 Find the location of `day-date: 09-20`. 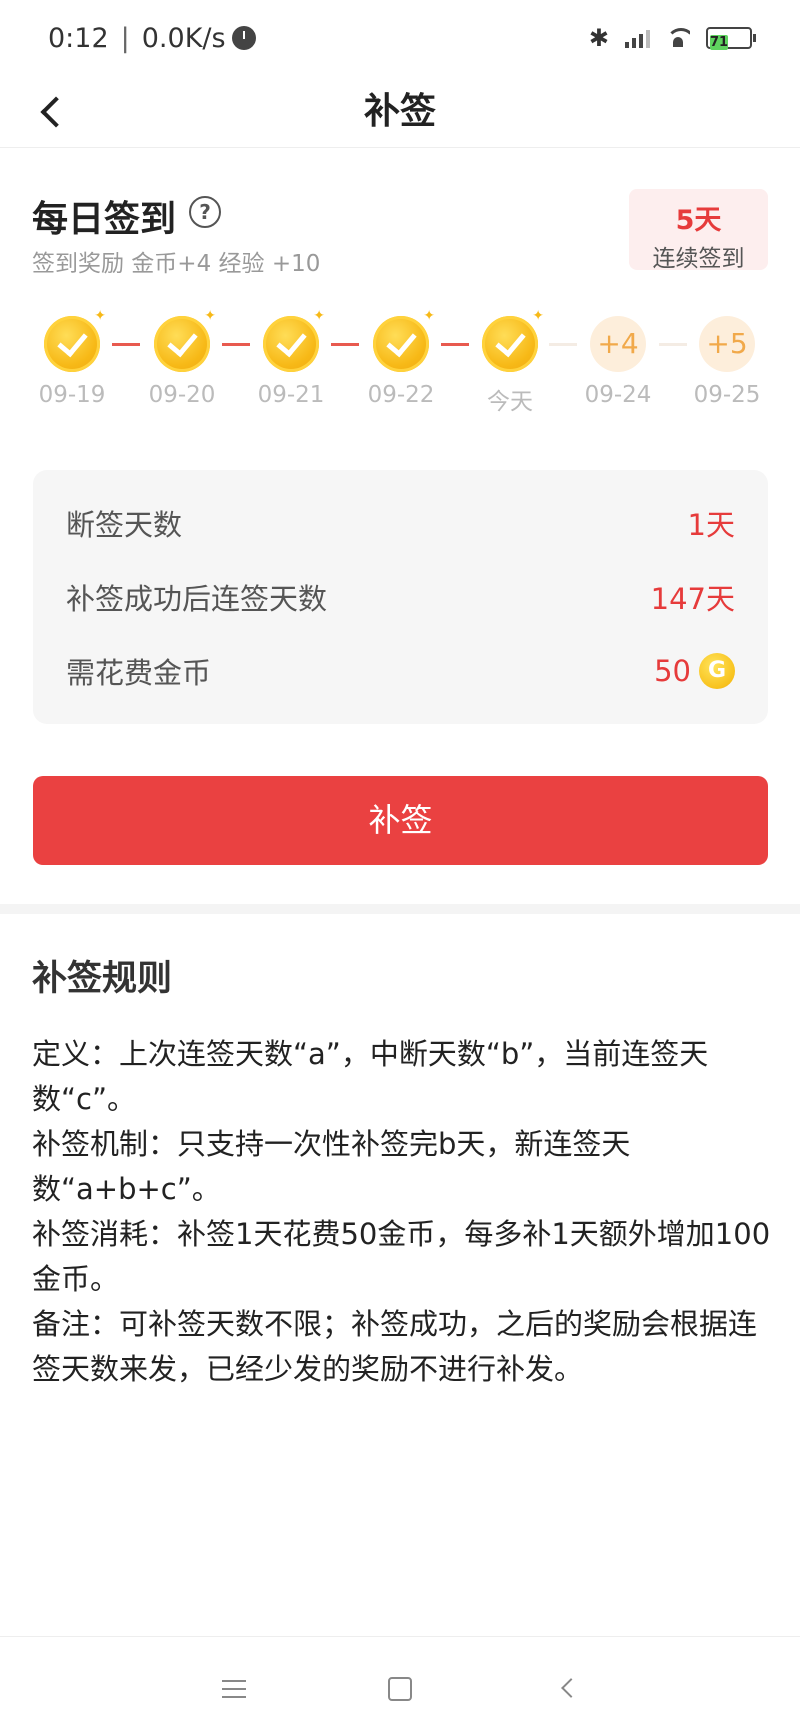

day-date: 09-20 is located at coordinates (182, 395).